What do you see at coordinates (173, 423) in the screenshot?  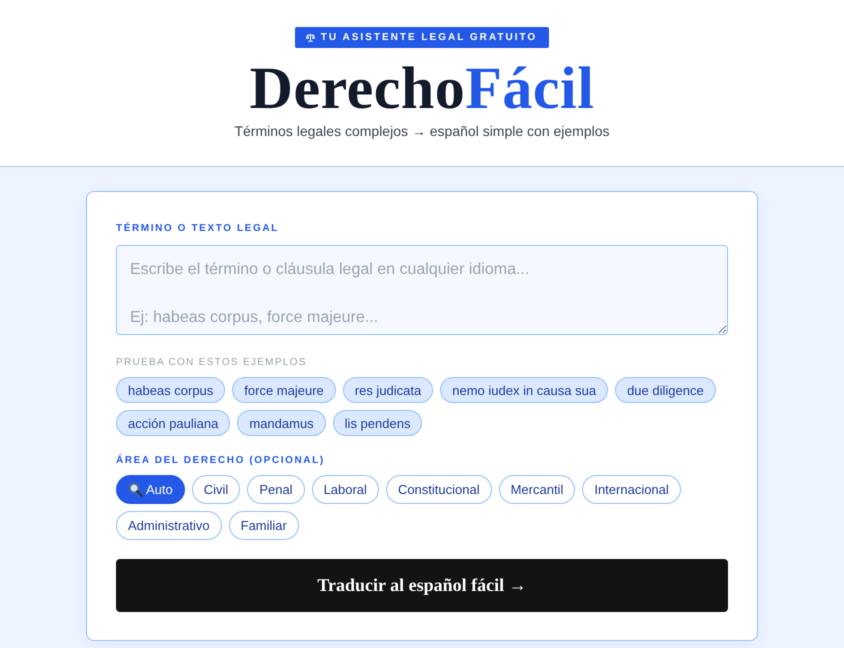 I see `example-chip: acción pauliana` at bounding box center [173, 423].